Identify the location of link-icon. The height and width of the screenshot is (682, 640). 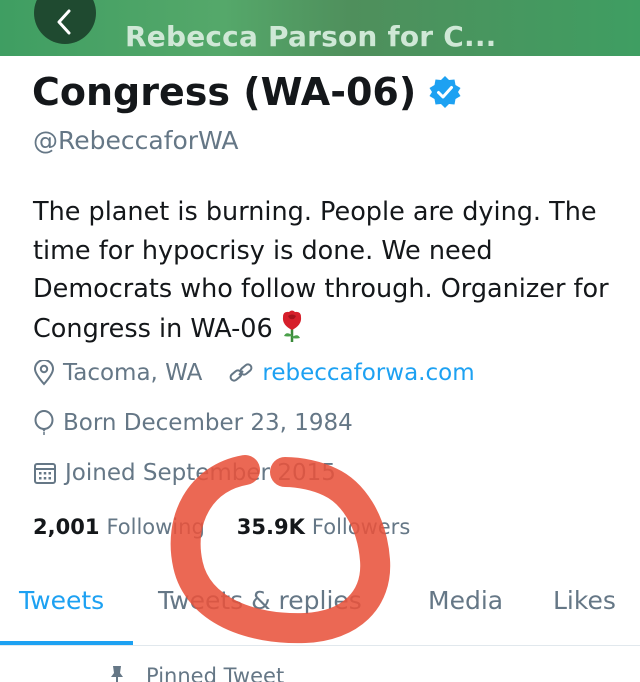
(241, 372).